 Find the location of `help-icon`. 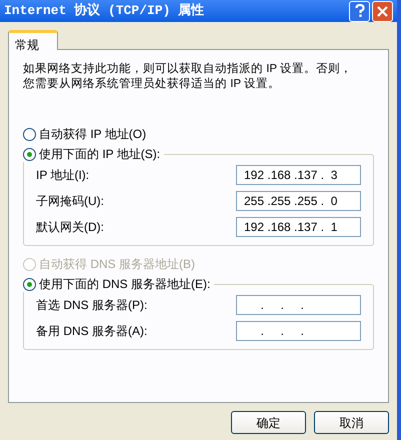

help-icon is located at coordinates (359, 11).